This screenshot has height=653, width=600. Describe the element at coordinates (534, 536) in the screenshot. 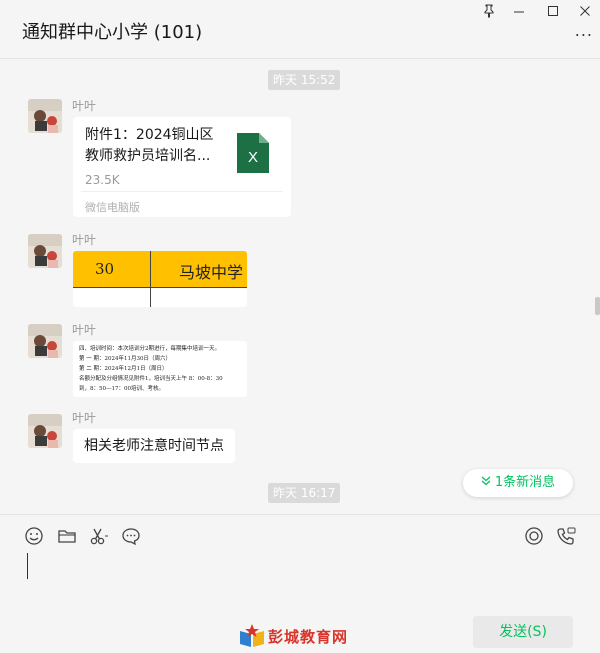

I see `live-icon` at that location.